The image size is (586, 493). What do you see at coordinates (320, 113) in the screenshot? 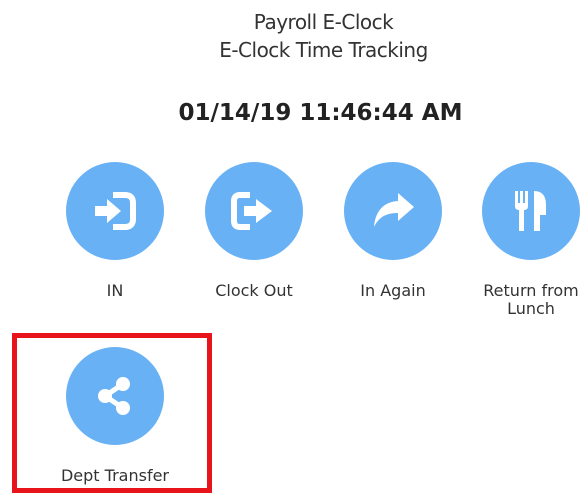
I see `clock-datetime: 01/14/19 11:46:44 AM` at bounding box center [320, 113].